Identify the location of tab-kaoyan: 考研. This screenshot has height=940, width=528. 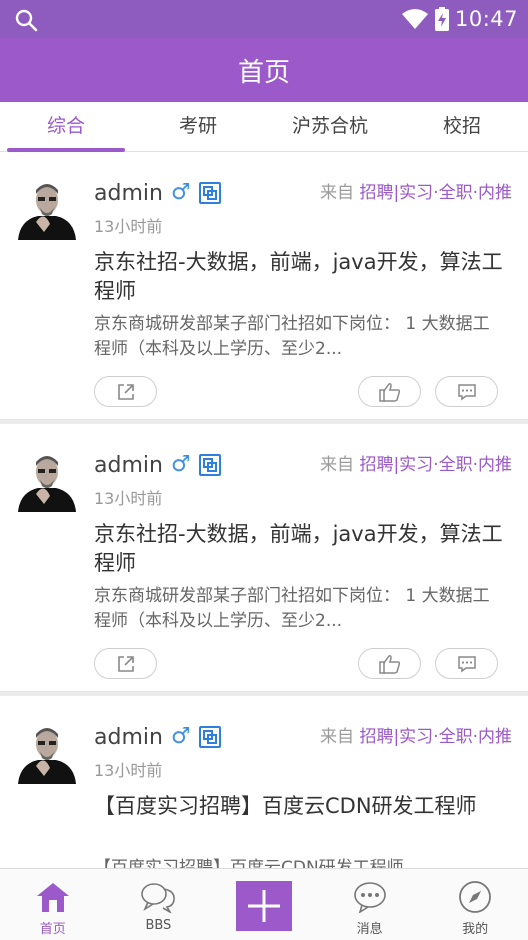
(198, 126).